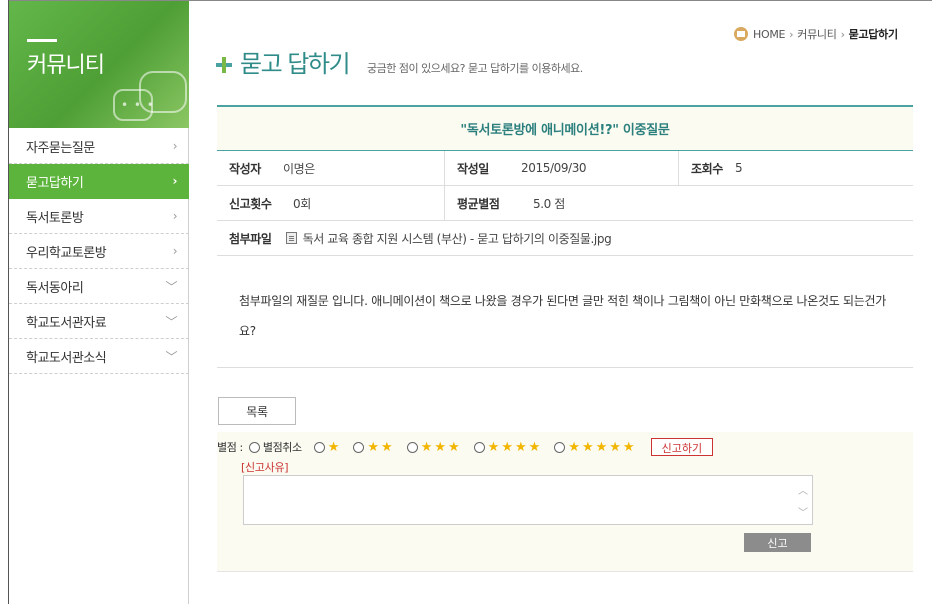 The height and width of the screenshot is (604, 932). I want to click on rating-cancel-option: 별점취소, so click(275, 447).